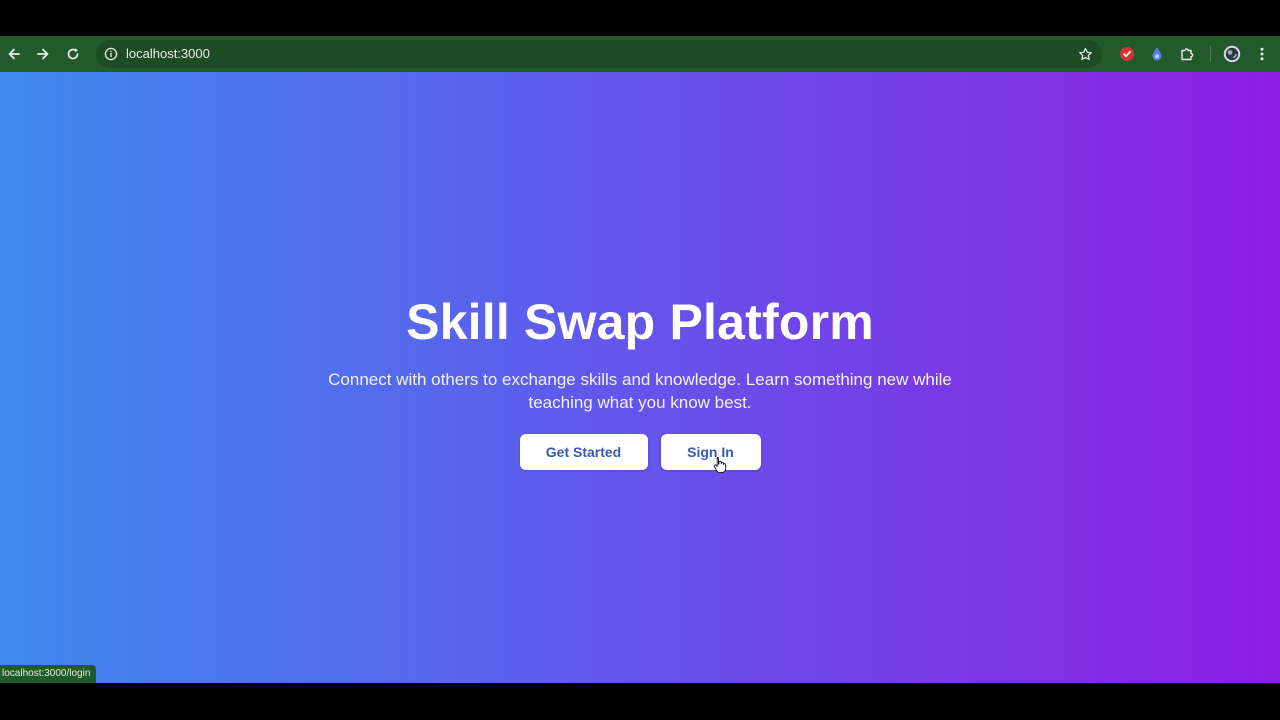 This screenshot has width=1280, height=720. Describe the element at coordinates (48, 674) in the screenshot. I see `status-bar-url: localhost:3000/login` at that location.